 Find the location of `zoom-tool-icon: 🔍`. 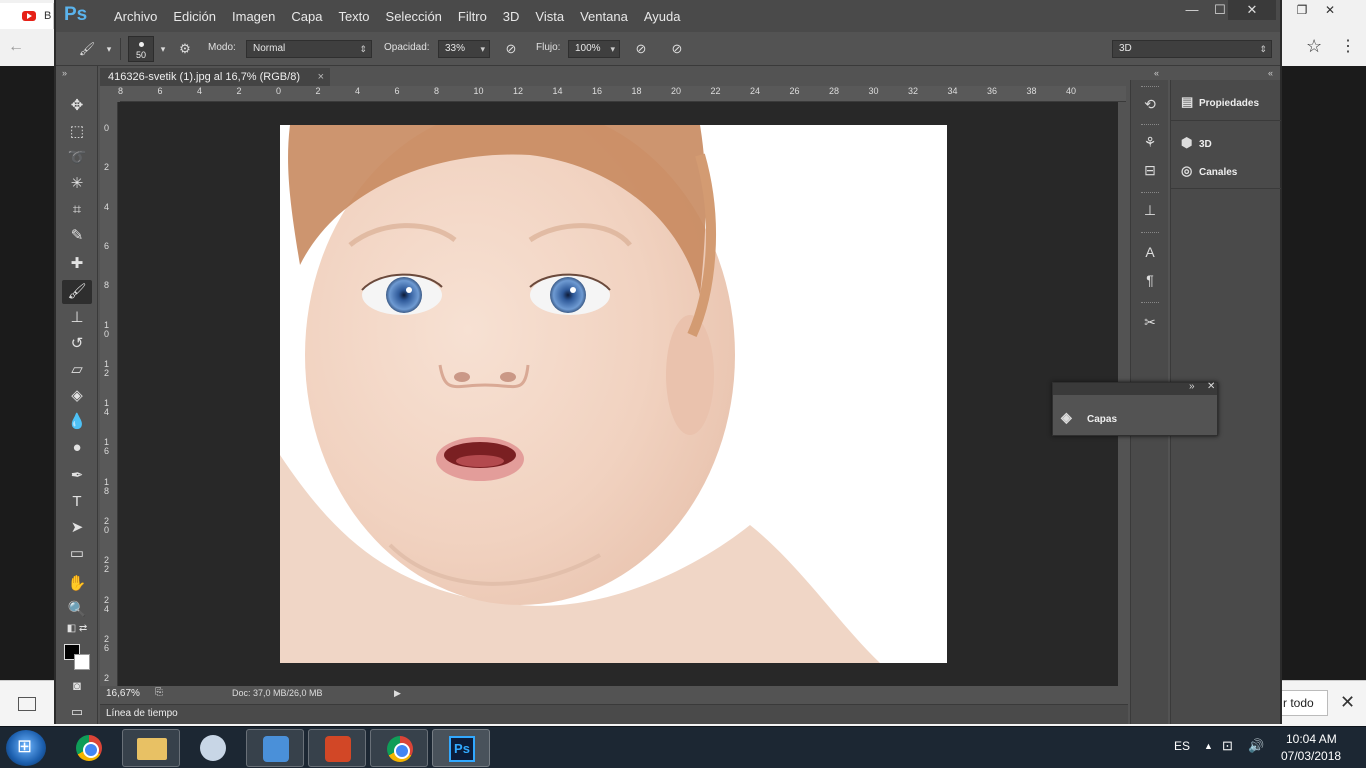

zoom-tool-icon: 🔍 is located at coordinates (77, 610).